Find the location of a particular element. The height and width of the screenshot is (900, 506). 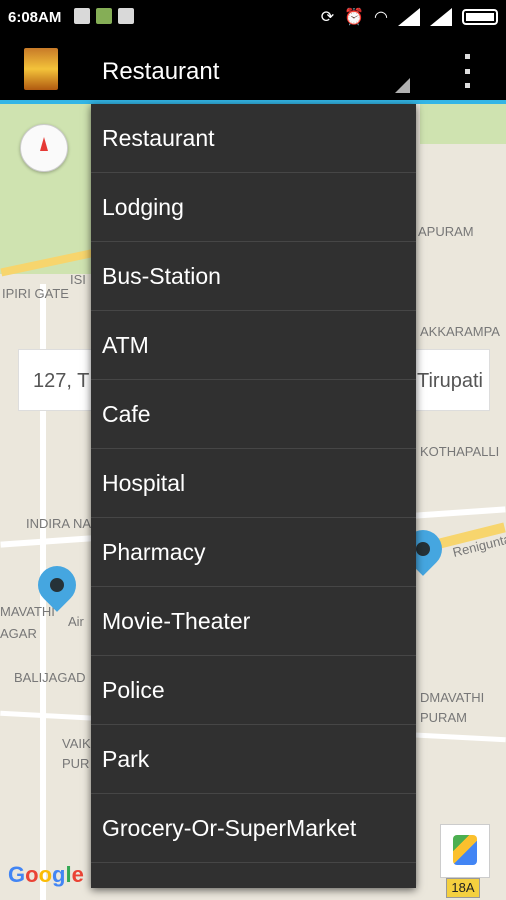

dropdown-item-lodging: Lodging is located at coordinates (253, 207).